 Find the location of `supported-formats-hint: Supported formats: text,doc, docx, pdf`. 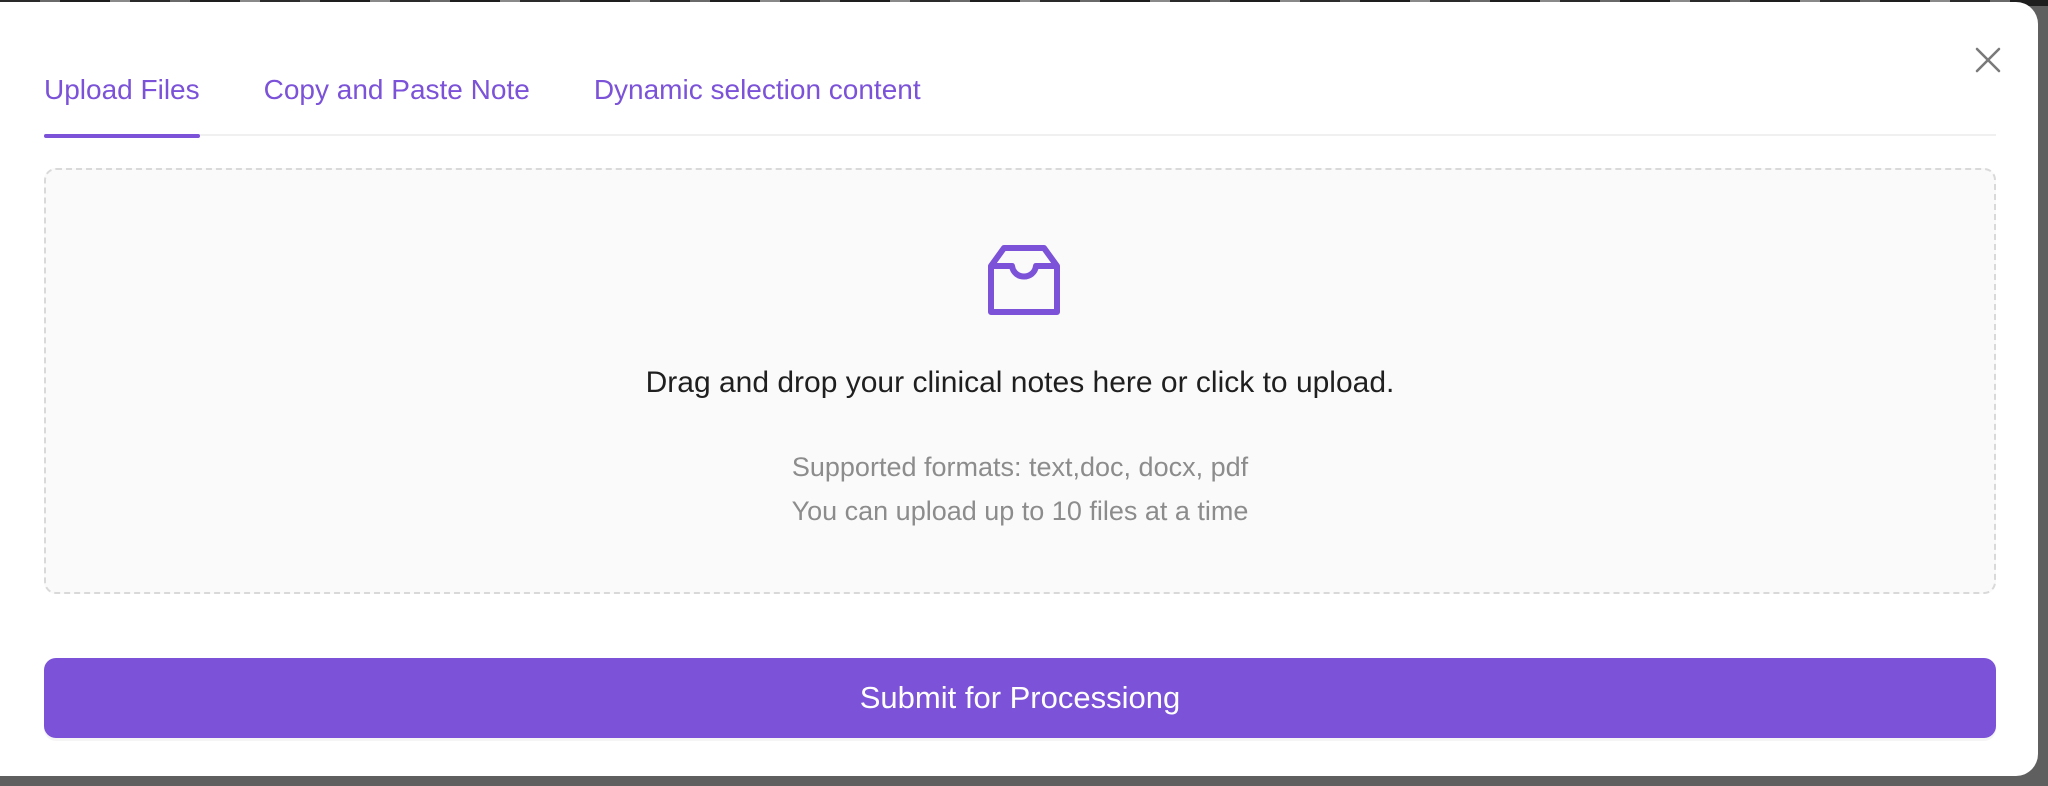

supported-formats-hint: Supported formats: text,doc, docx, pdf is located at coordinates (1020, 467).